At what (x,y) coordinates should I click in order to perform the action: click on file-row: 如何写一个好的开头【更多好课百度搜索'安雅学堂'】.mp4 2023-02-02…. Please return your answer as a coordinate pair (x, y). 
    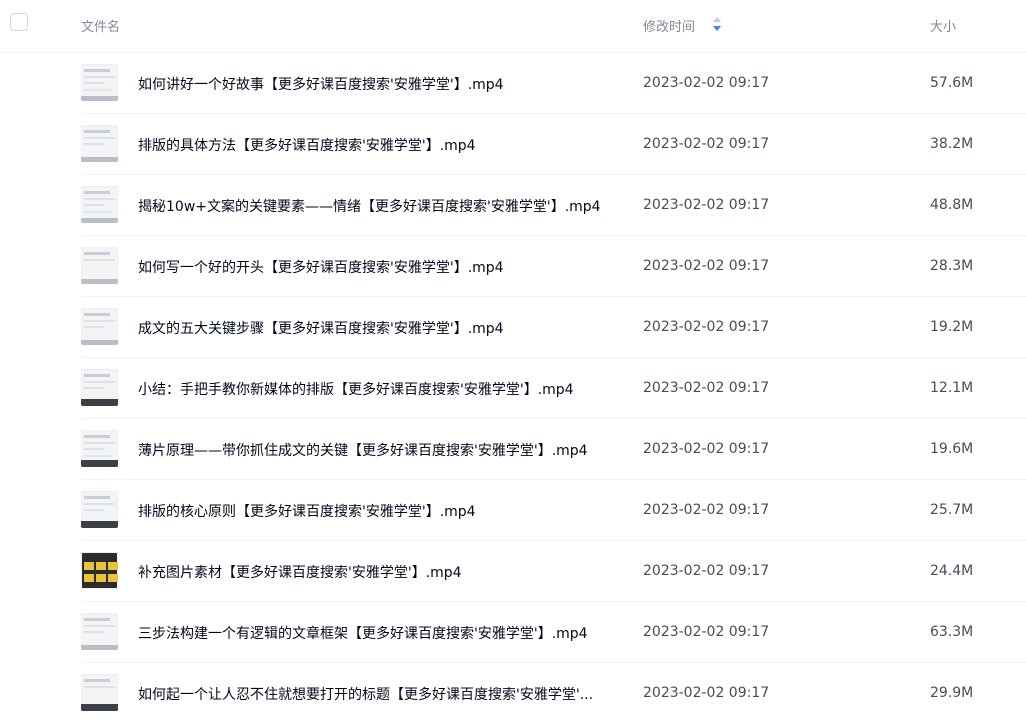
    Looking at the image, I should click on (513, 266).